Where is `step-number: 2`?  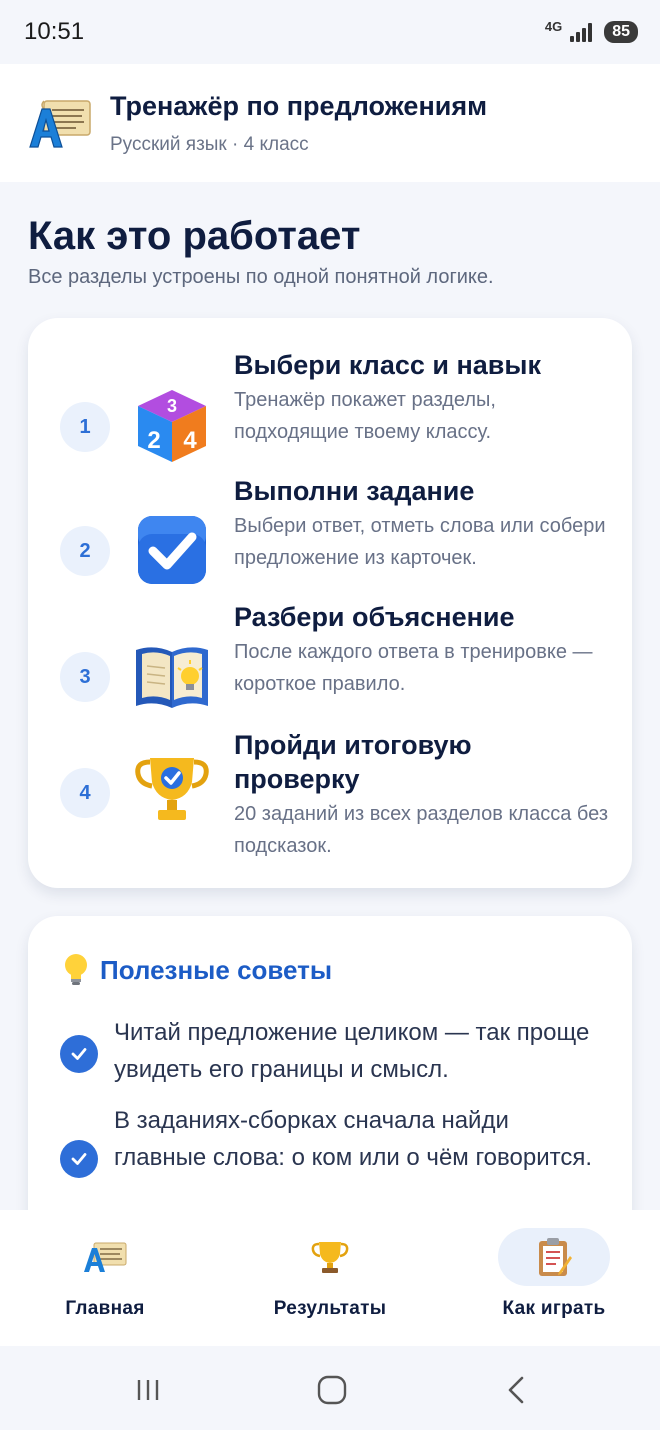
step-number: 2 is located at coordinates (85, 551).